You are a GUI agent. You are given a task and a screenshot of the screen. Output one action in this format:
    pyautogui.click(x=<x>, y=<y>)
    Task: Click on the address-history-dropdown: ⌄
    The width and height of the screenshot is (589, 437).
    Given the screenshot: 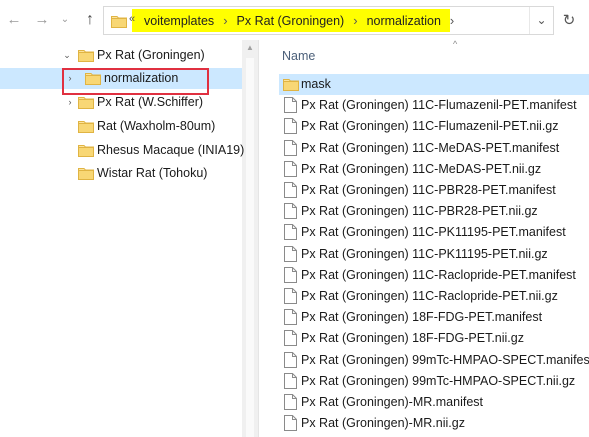 What is the action you would take?
    pyautogui.click(x=541, y=20)
    